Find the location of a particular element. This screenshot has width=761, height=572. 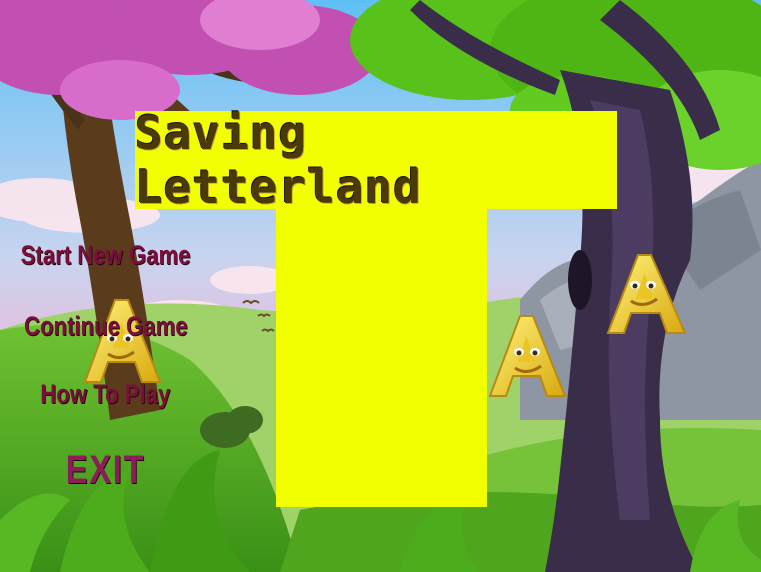

main-menu-panel is located at coordinates (381, 357).